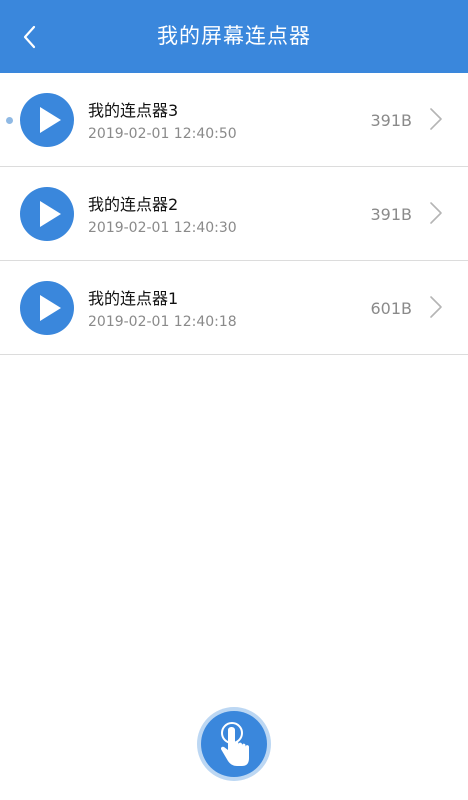 This screenshot has height=800, width=468. Describe the element at coordinates (391, 308) in the screenshot. I see `item-size: 601B` at that location.